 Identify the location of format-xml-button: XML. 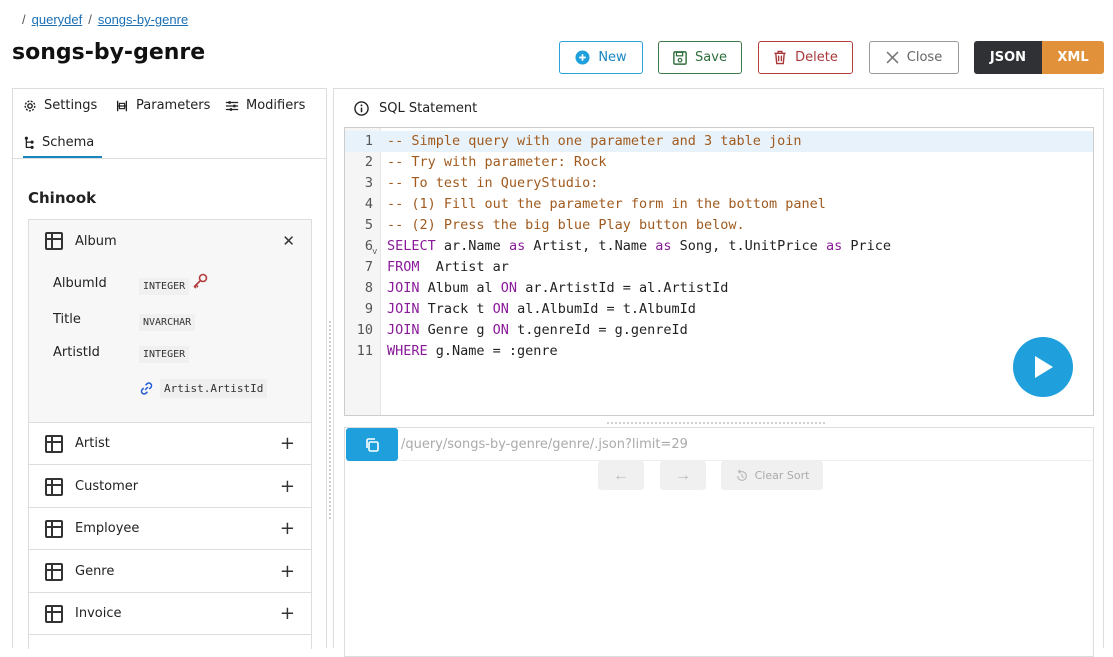
(1073, 57).